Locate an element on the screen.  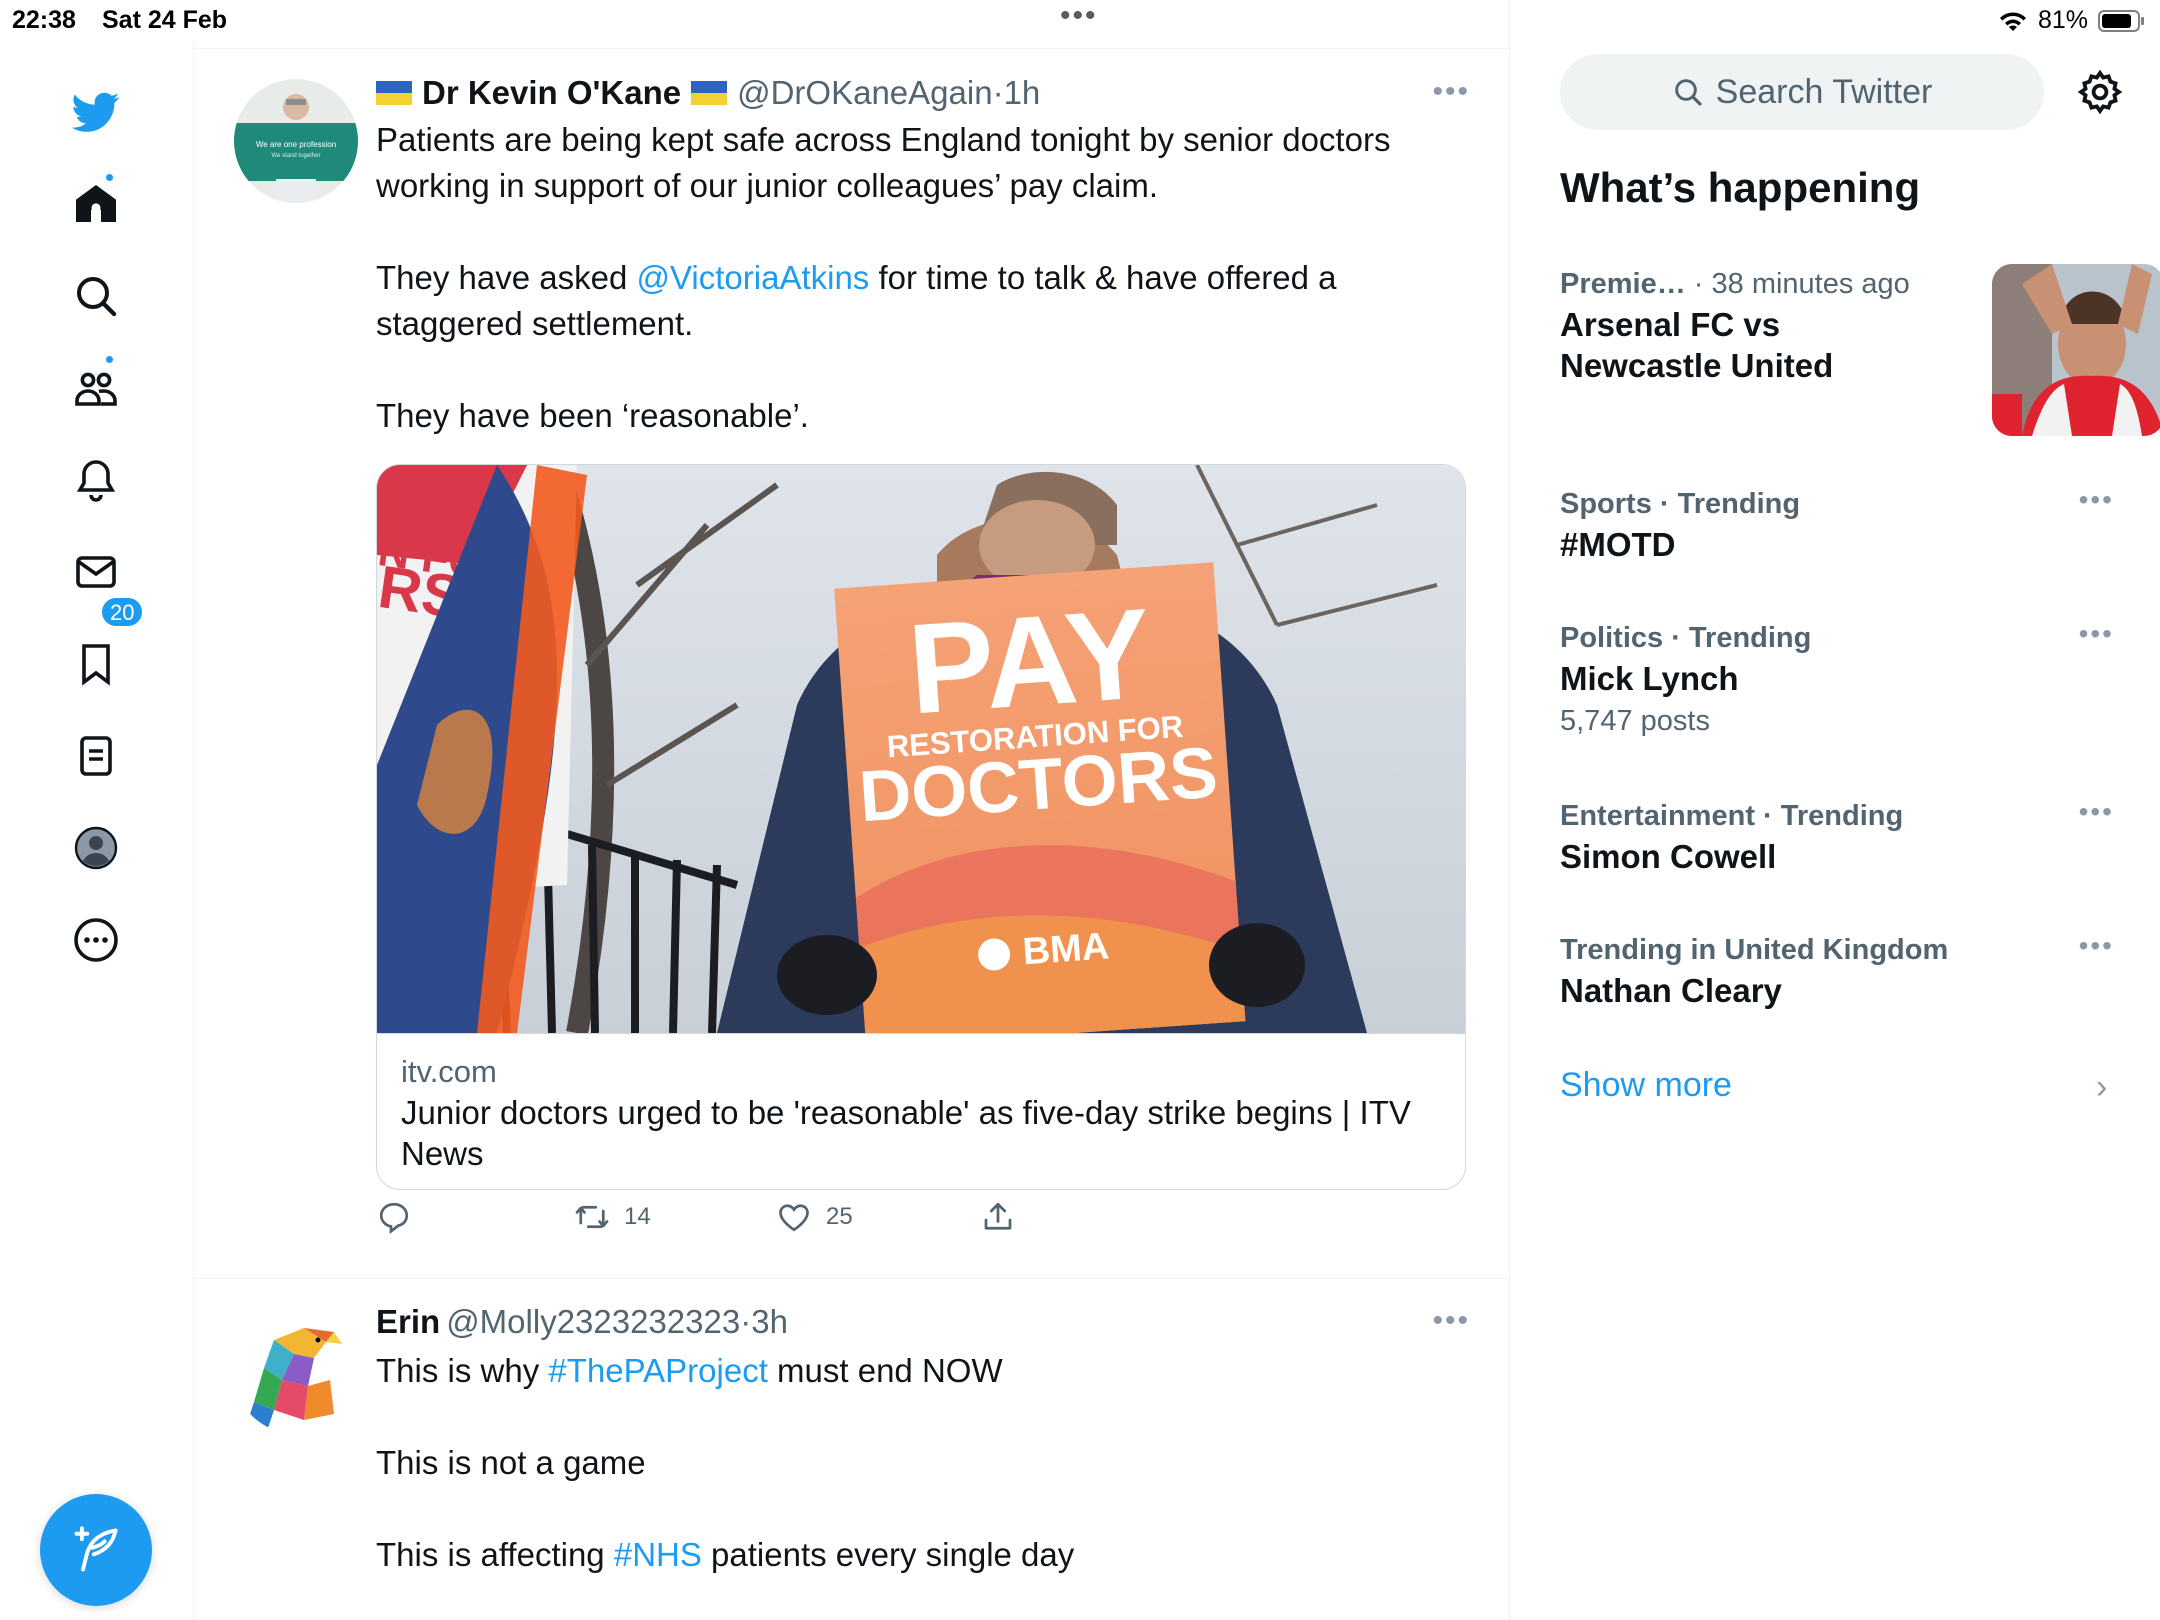
left-navigation: 20 is located at coordinates (97, 830).